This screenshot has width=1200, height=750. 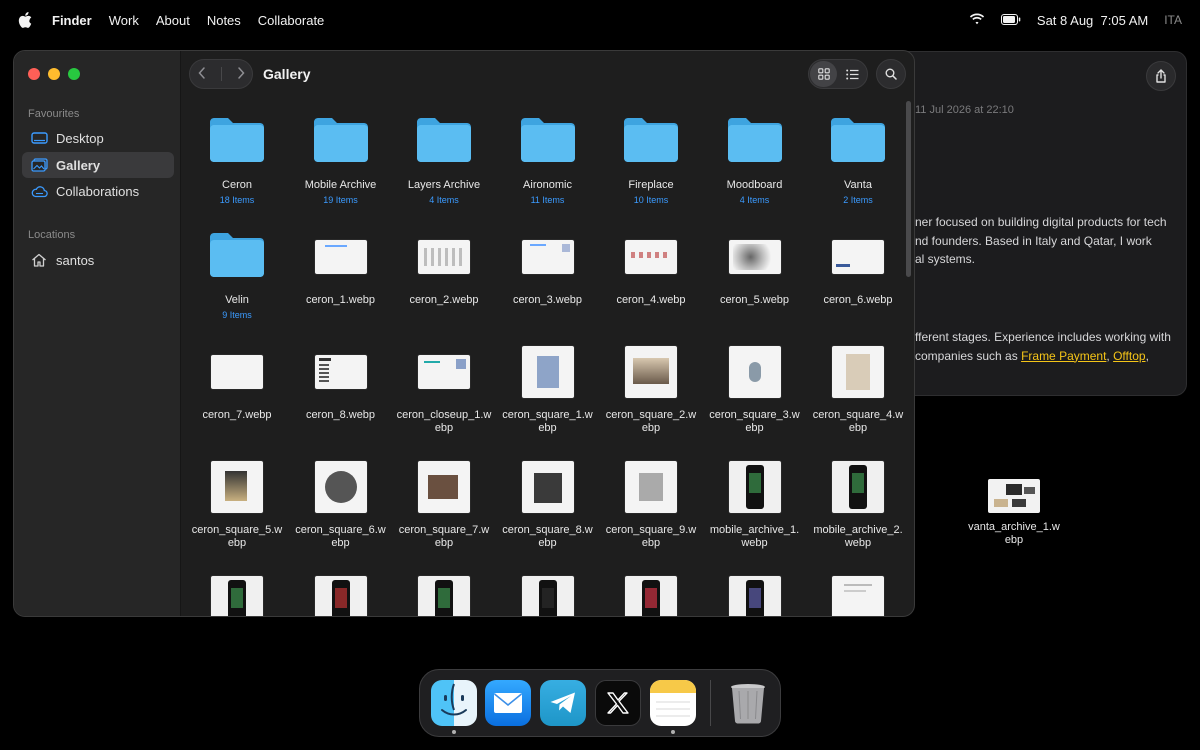 I want to click on item-name: ceron_7.webp, so click(x=237, y=415).